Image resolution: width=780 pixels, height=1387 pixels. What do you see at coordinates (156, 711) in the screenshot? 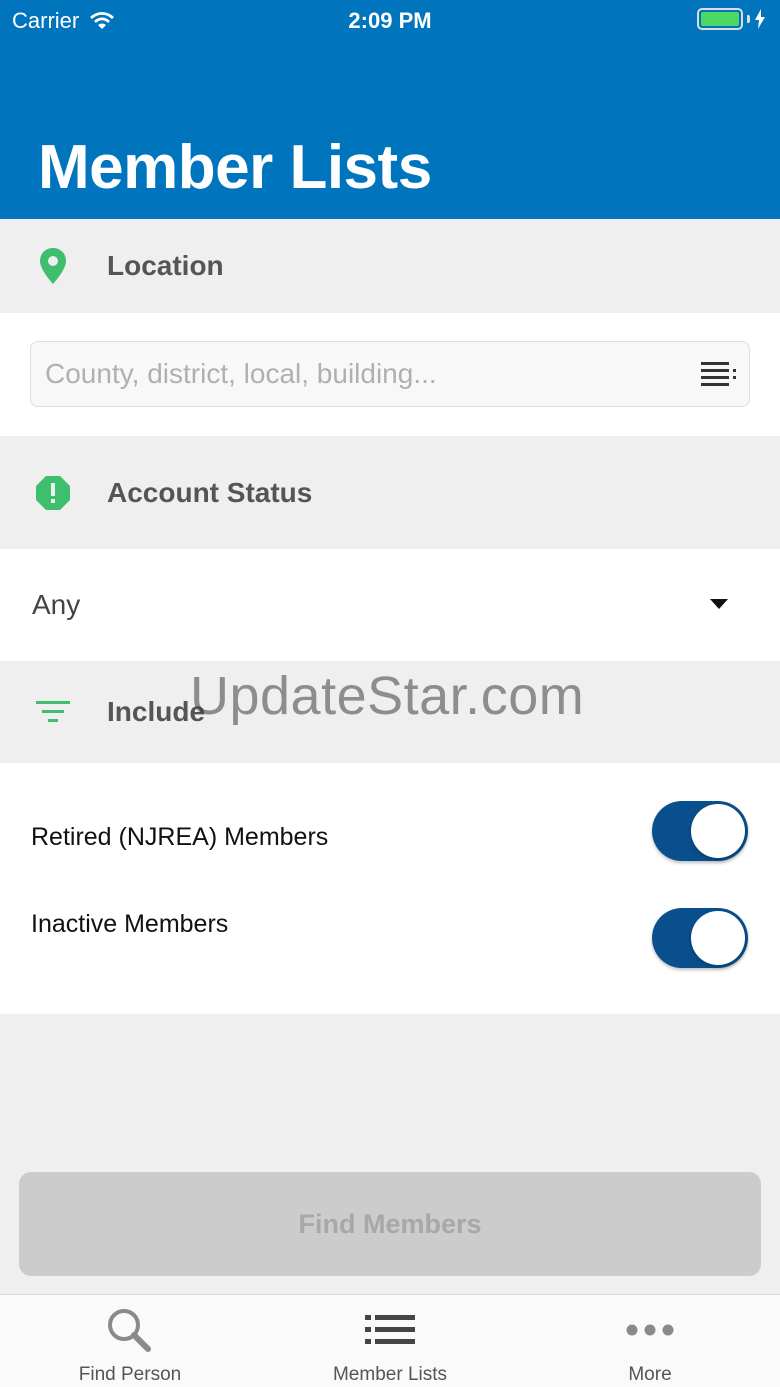
I see `include-heading: Include` at bounding box center [156, 711].